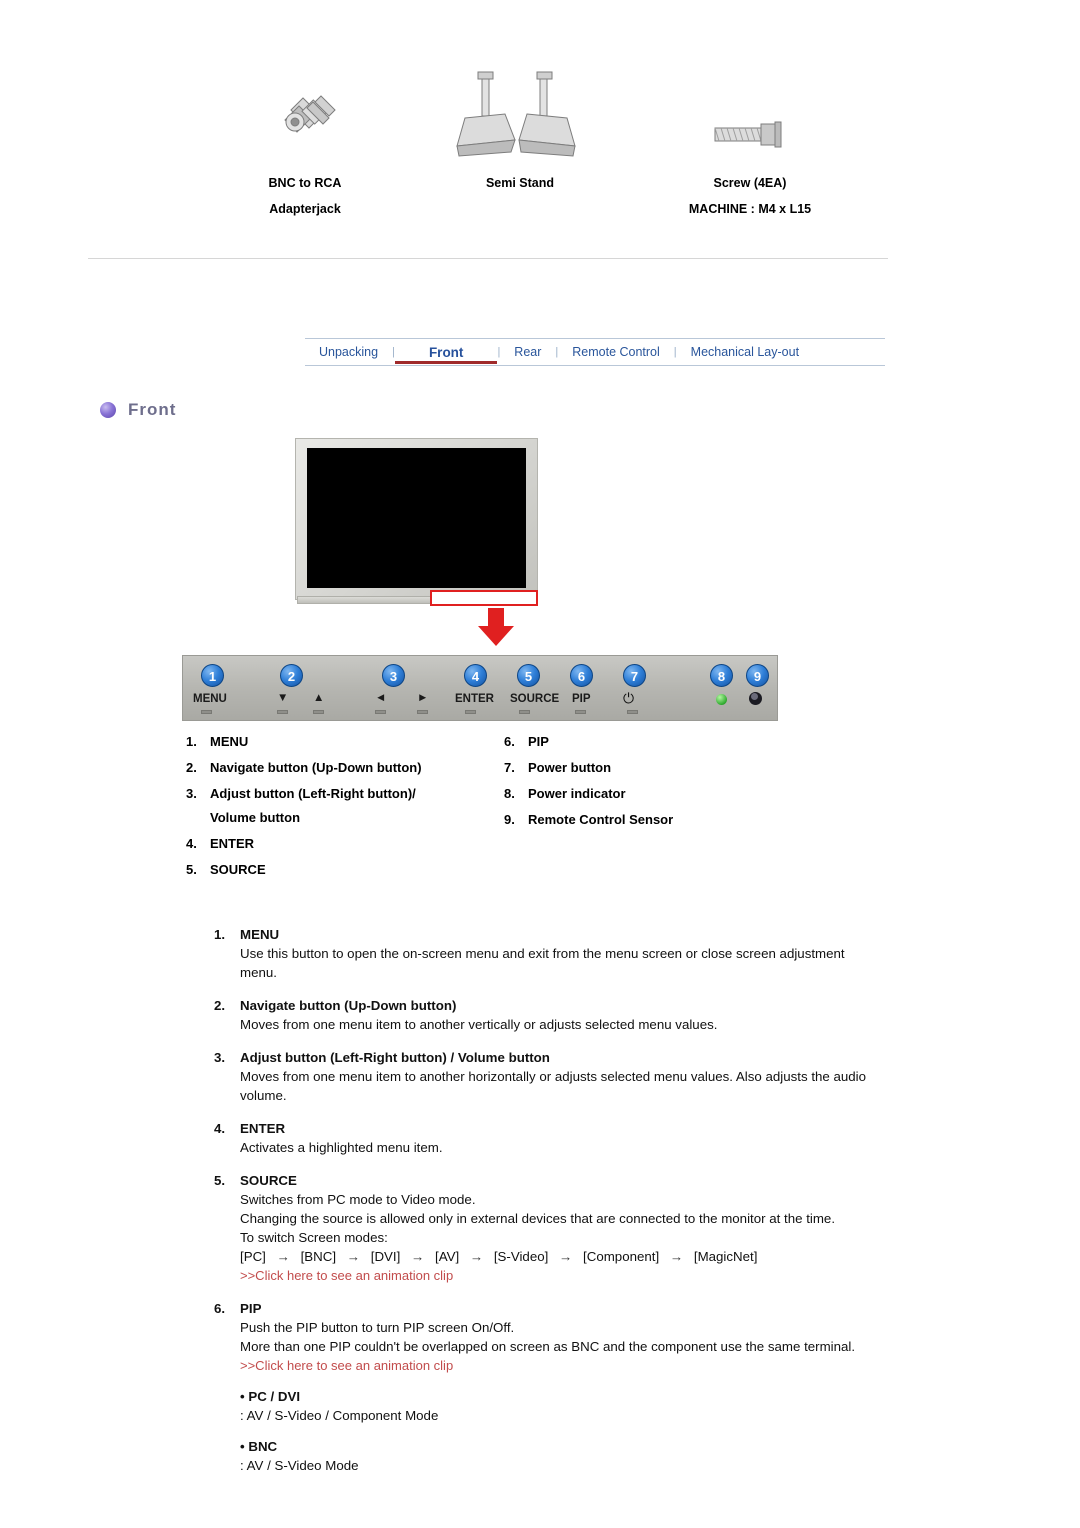  What do you see at coordinates (348, 1005) in the screenshot?
I see `detail-title: Navigate button (Up-Down button)` at bounding box center [348, 1005].